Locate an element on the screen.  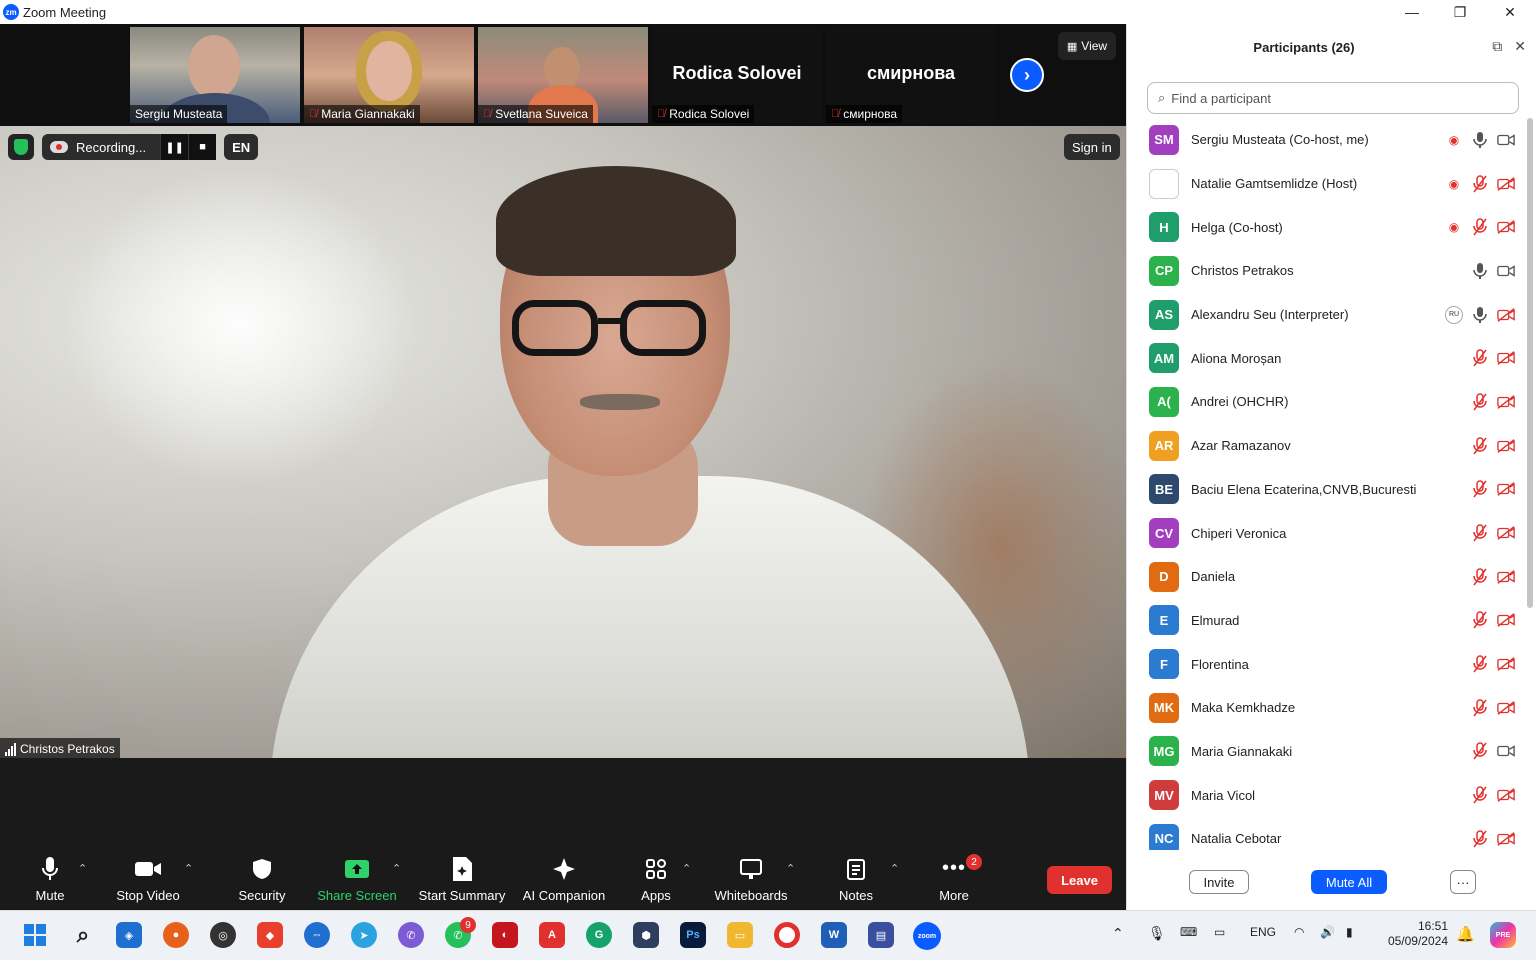
participant-row: AS Alexandru Seu (Interpreter) RU is located at coordinates (1327, 315).